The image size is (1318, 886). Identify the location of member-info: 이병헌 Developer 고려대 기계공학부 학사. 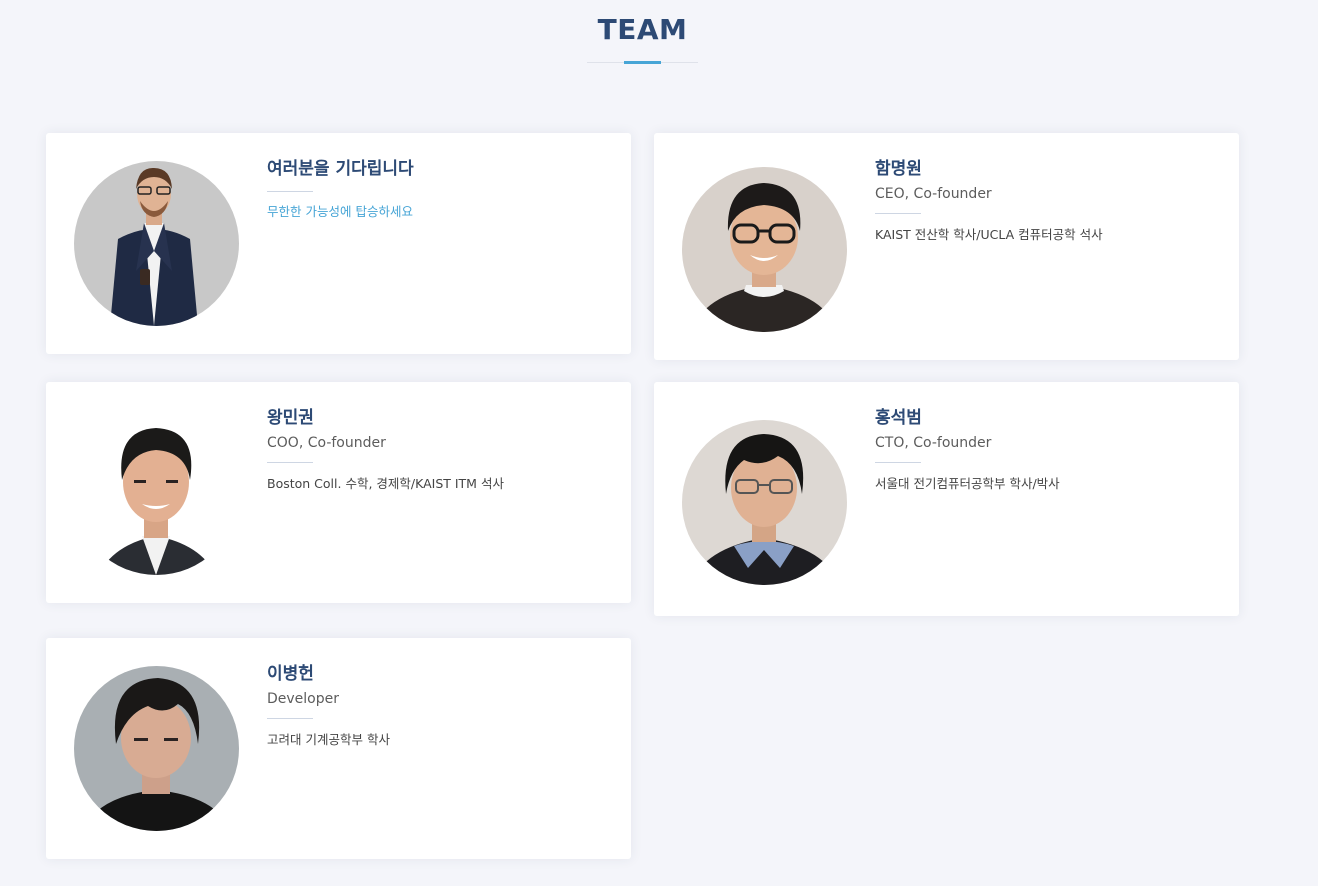
(437, 705).